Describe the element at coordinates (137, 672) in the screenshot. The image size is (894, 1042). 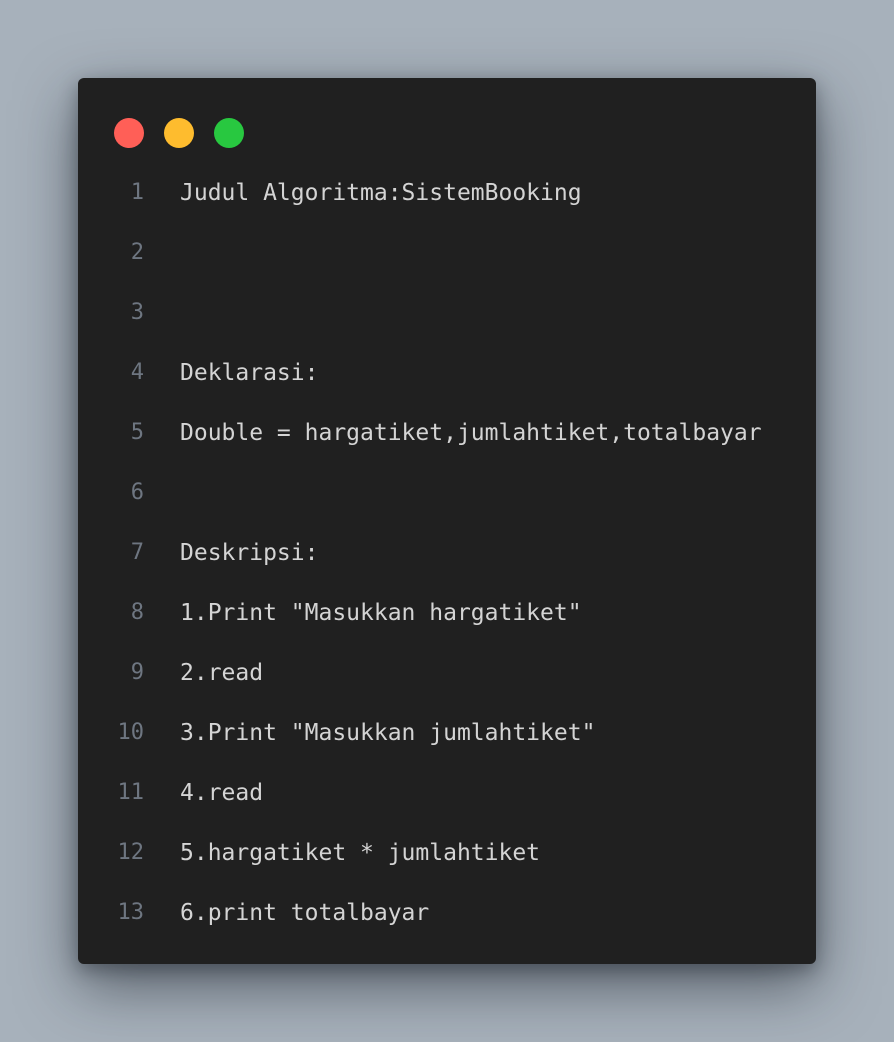
I see `line-number: 9` at that location.